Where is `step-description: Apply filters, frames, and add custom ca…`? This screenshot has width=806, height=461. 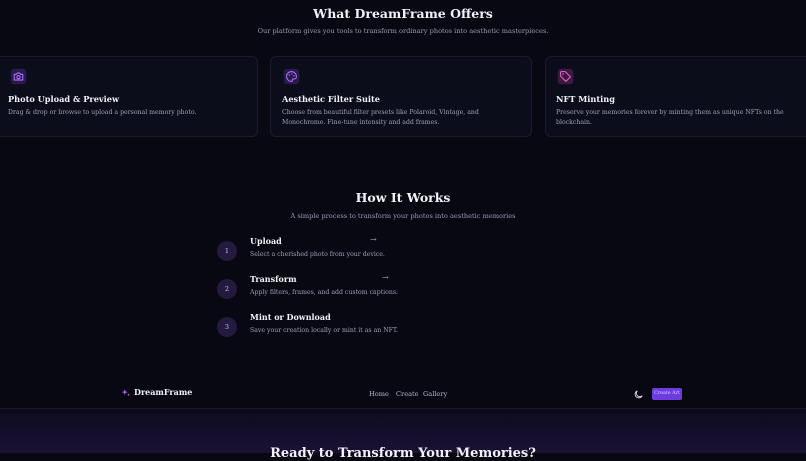 step-description: Apply filters, frames, and add custom ca… is located at coordinates (324, 292).